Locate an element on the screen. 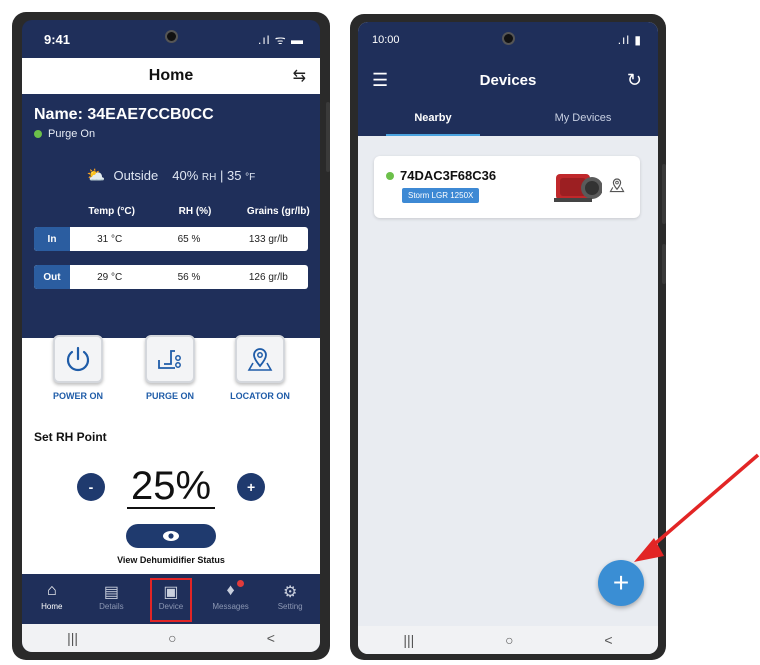  row-label: Out is located at coordinates (52, 277).